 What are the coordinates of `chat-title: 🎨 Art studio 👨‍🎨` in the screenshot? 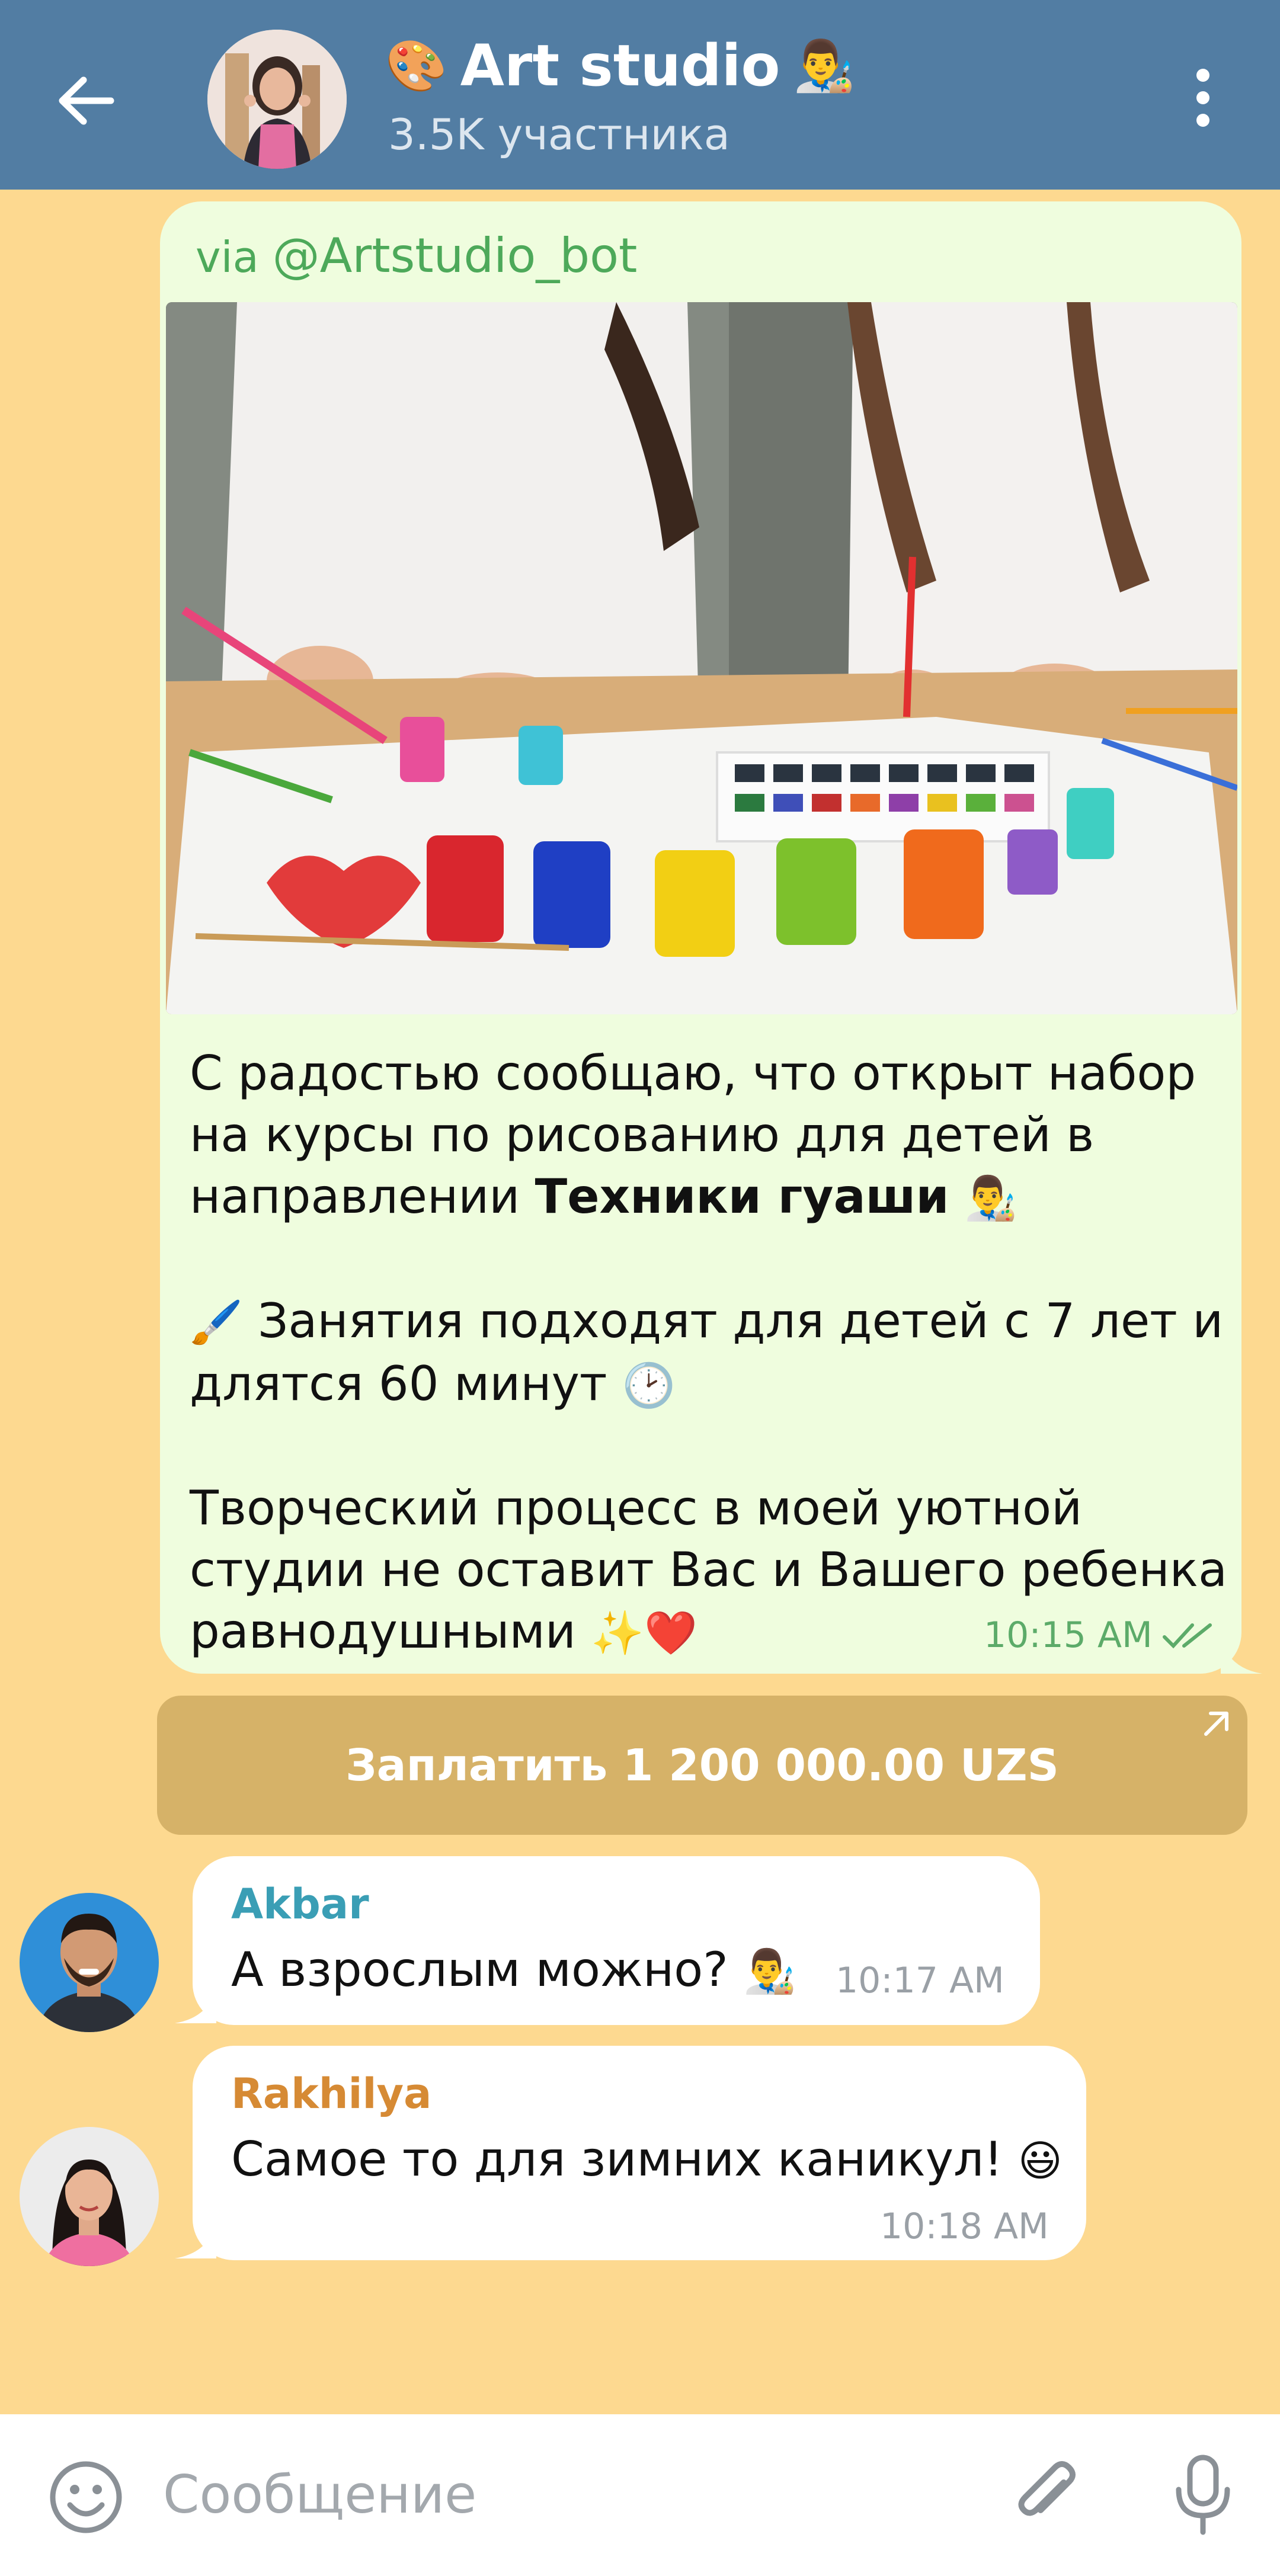 It's located at (620, 66).